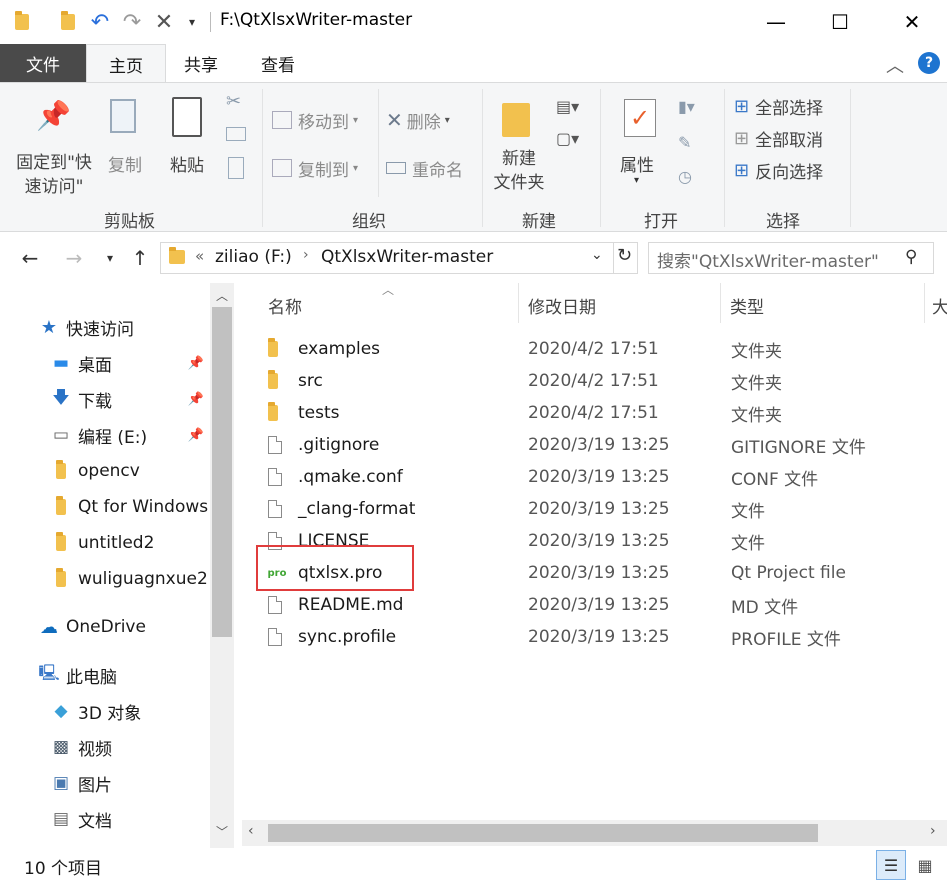 Image resolution: width=947 pixels, height=882 pixels. Describe the element at coordinates (105, 327) in the screenshot. I see `nav-quick-access: ★ 快速访问` at that location.